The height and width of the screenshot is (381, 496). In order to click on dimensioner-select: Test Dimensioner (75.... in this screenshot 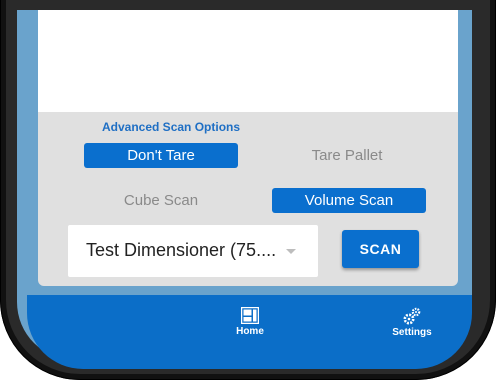, I will do `click(193, 251)`.